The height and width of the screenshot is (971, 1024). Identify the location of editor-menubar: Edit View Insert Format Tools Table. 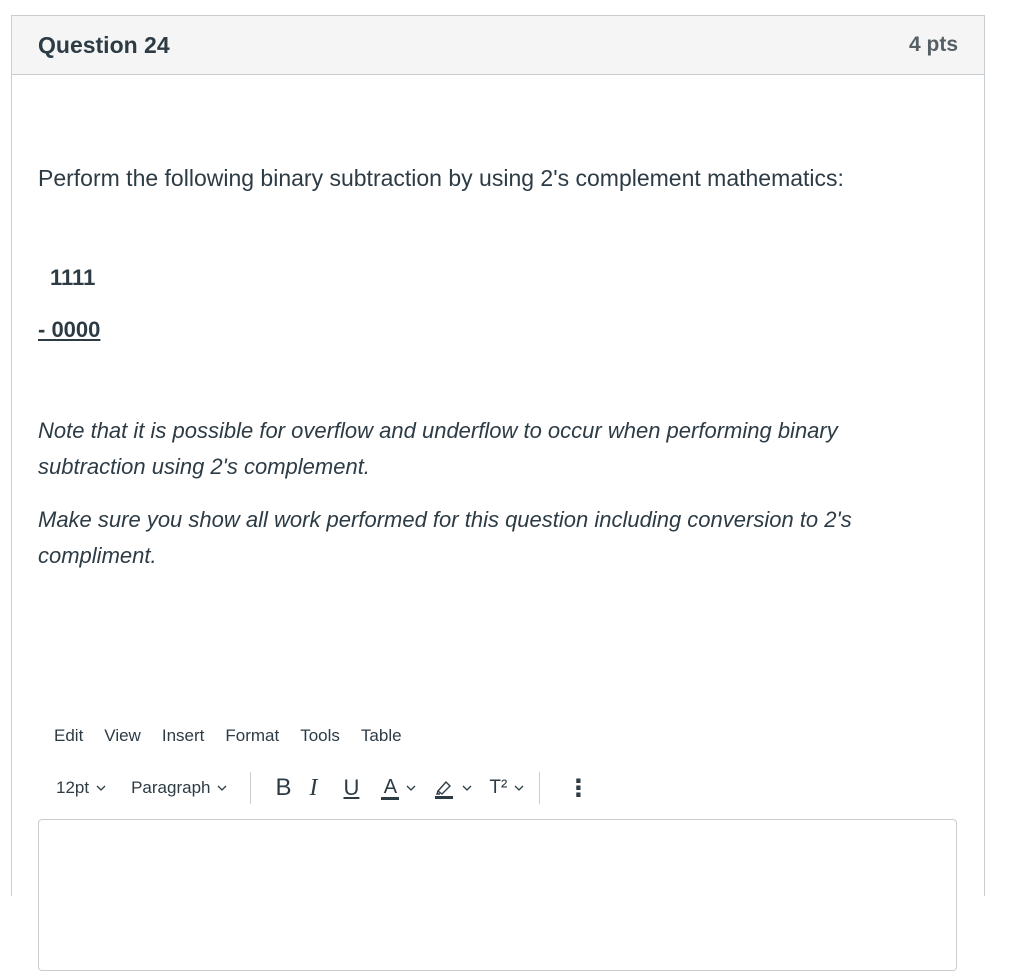
(238, 736).